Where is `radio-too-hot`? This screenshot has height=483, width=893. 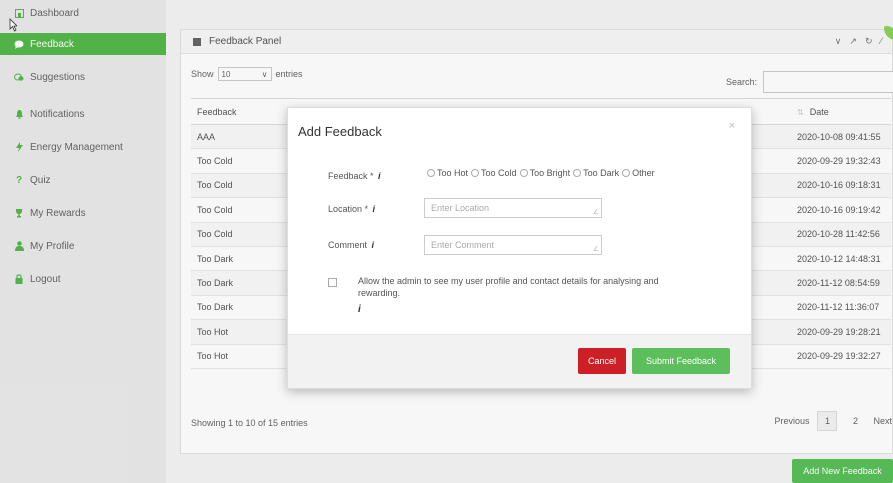 radio-too-hot is located at coordinates (431, 173).